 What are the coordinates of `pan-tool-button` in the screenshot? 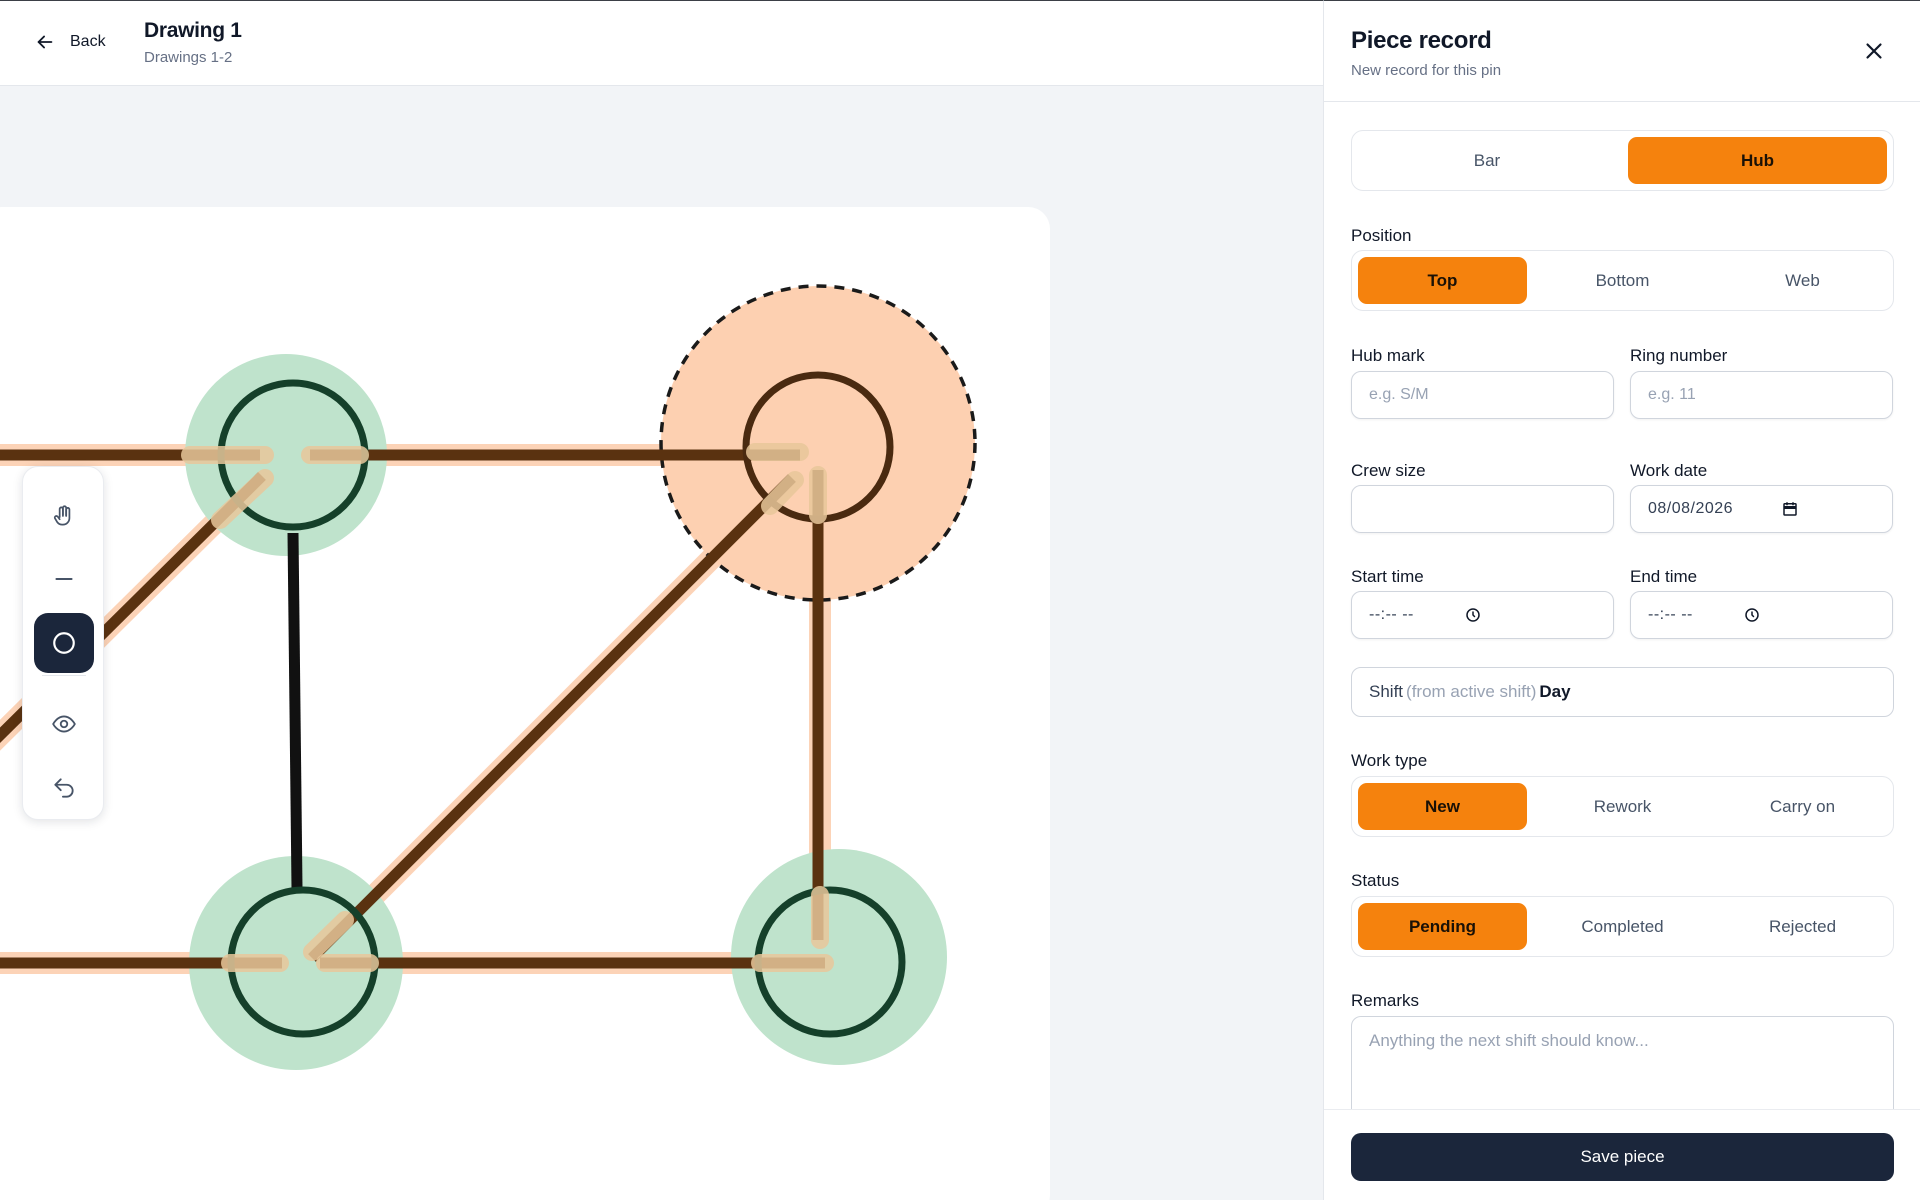 It's located at (64, 516).